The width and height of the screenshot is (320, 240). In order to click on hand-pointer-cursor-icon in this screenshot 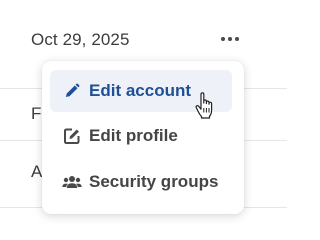, I will do `click(204, 105)`.